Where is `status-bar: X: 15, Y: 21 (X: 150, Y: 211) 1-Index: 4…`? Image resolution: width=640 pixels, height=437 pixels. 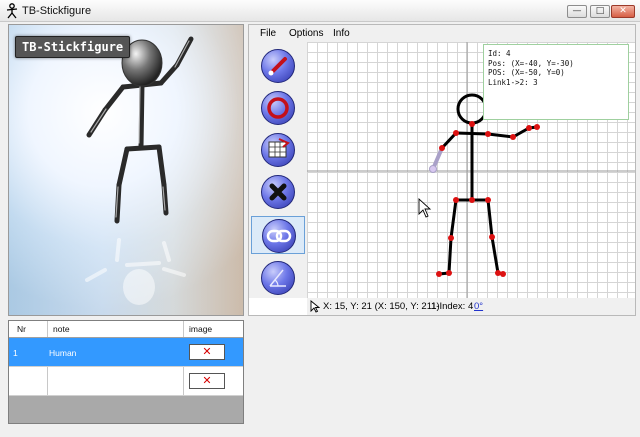 status-bar: X: 15, Y: 21 (X: 150, Y: 211) 1-Index: 4… is located at coordinates (471, 306).